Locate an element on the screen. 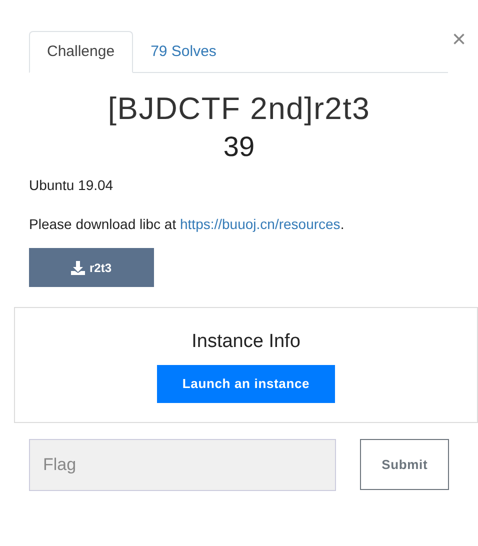 The width and height of the screenshot is (478, 546). close-button: × is located at coordinates (459, 40).